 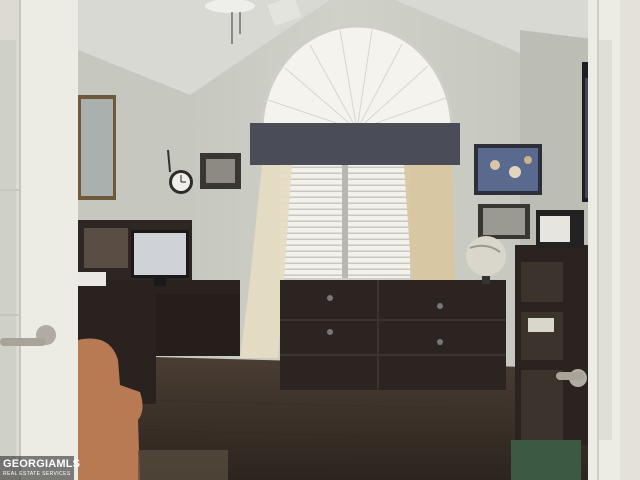 What do you see at coordinates (97, 147) in the screenshot?
I see `wall-mirror` at bounding box center [97, 147].